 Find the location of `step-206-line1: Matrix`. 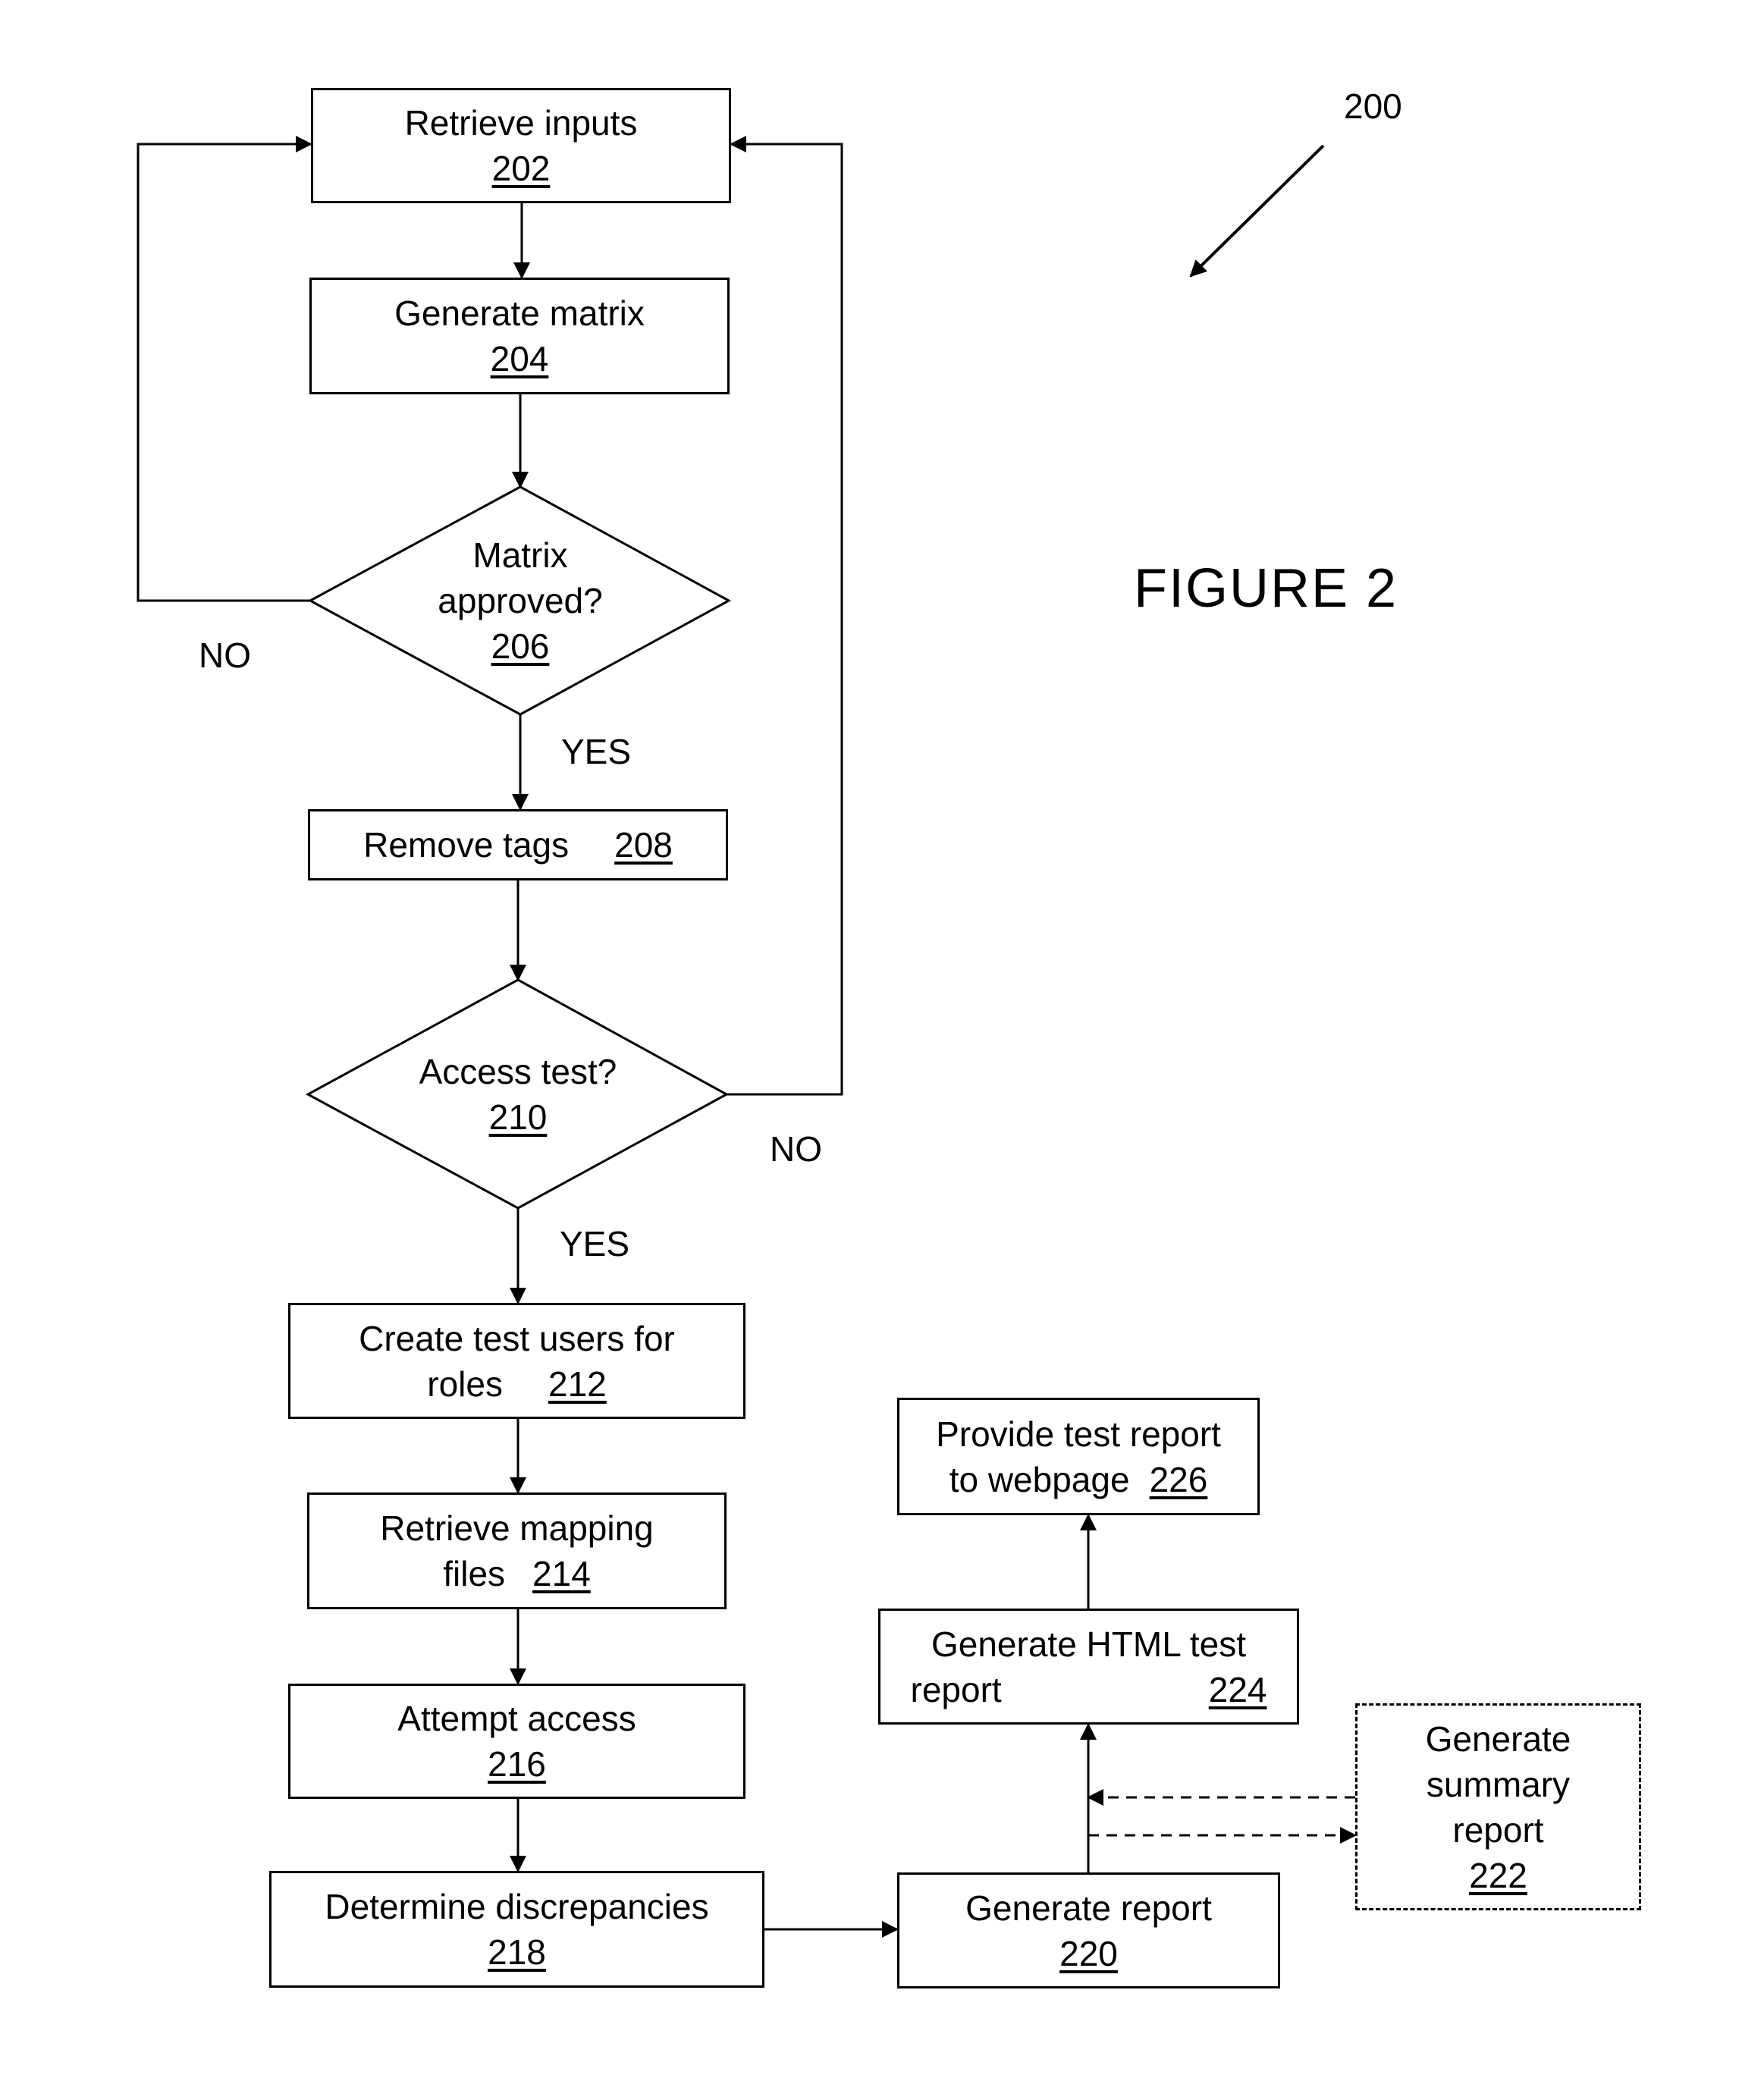

step-206-line1: Matrix is located at coordinates (520, 555).